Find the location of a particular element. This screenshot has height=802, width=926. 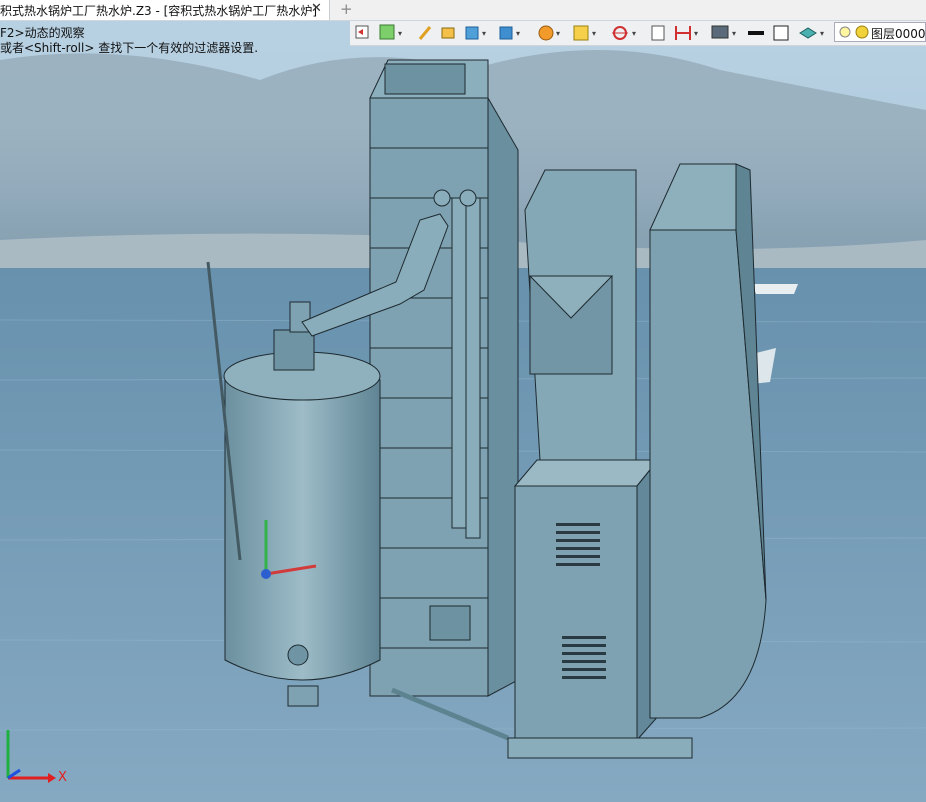

origin-icon is located at coordinates (620, 33).